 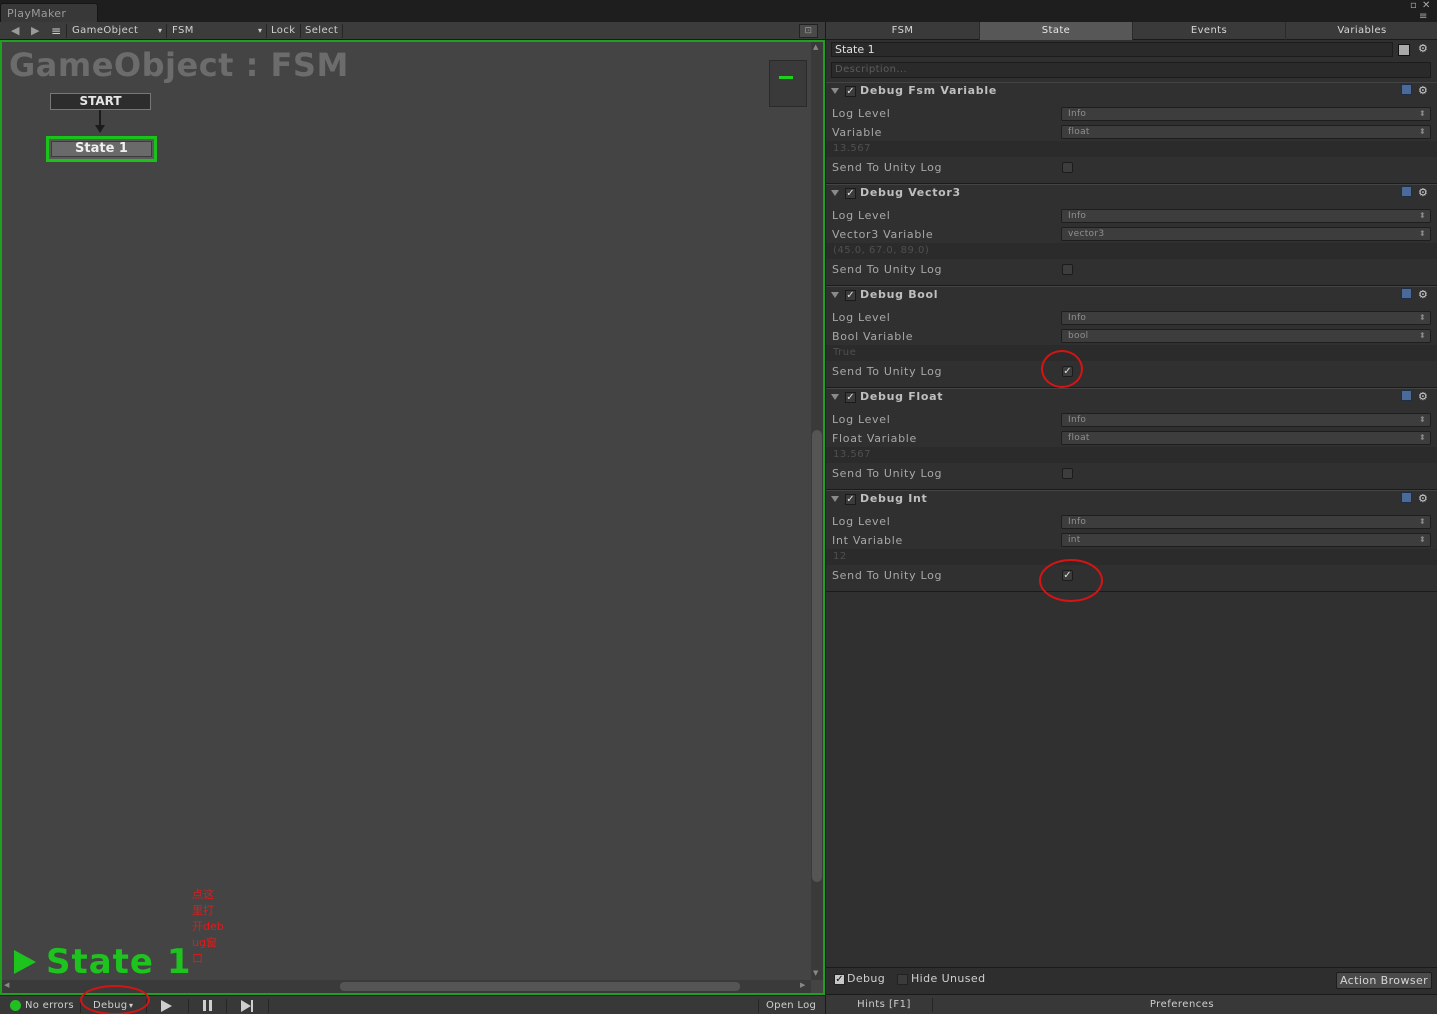 I want to click on tab-state: State, so click(x=1056, y=31).